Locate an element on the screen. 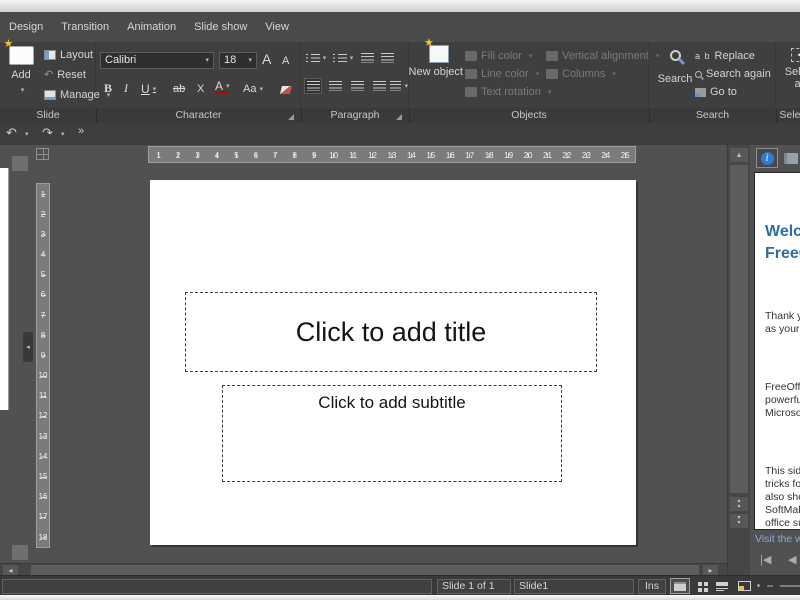  ruler-corner-icon is located at coordinates (42, 154).